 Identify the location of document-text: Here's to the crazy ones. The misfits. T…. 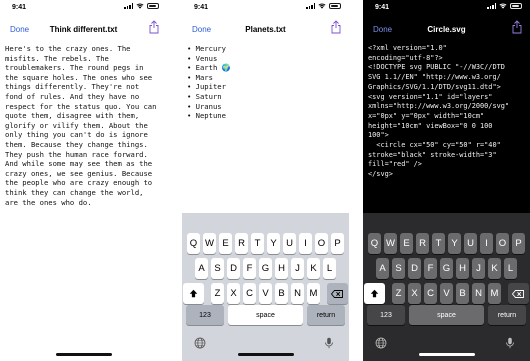
(84, 125).